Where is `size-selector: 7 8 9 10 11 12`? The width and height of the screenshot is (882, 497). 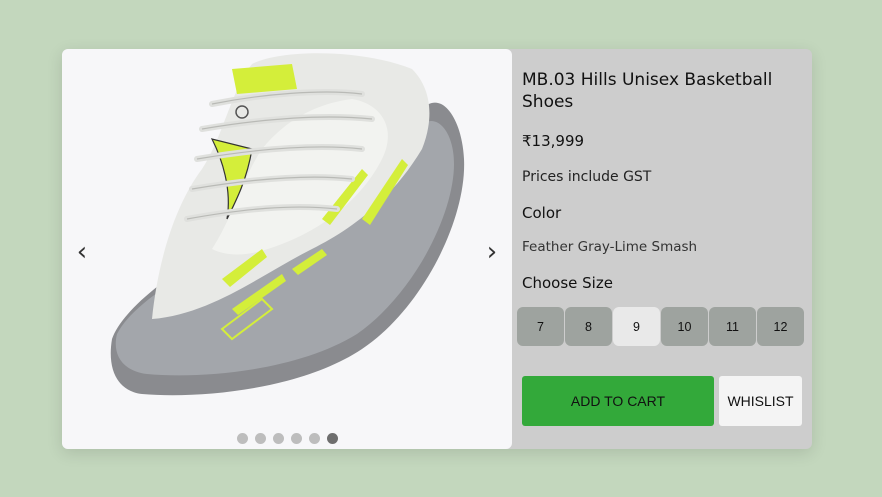
size-selector: 7 8 9 10 11 12 is located at coordinates (660, 326).